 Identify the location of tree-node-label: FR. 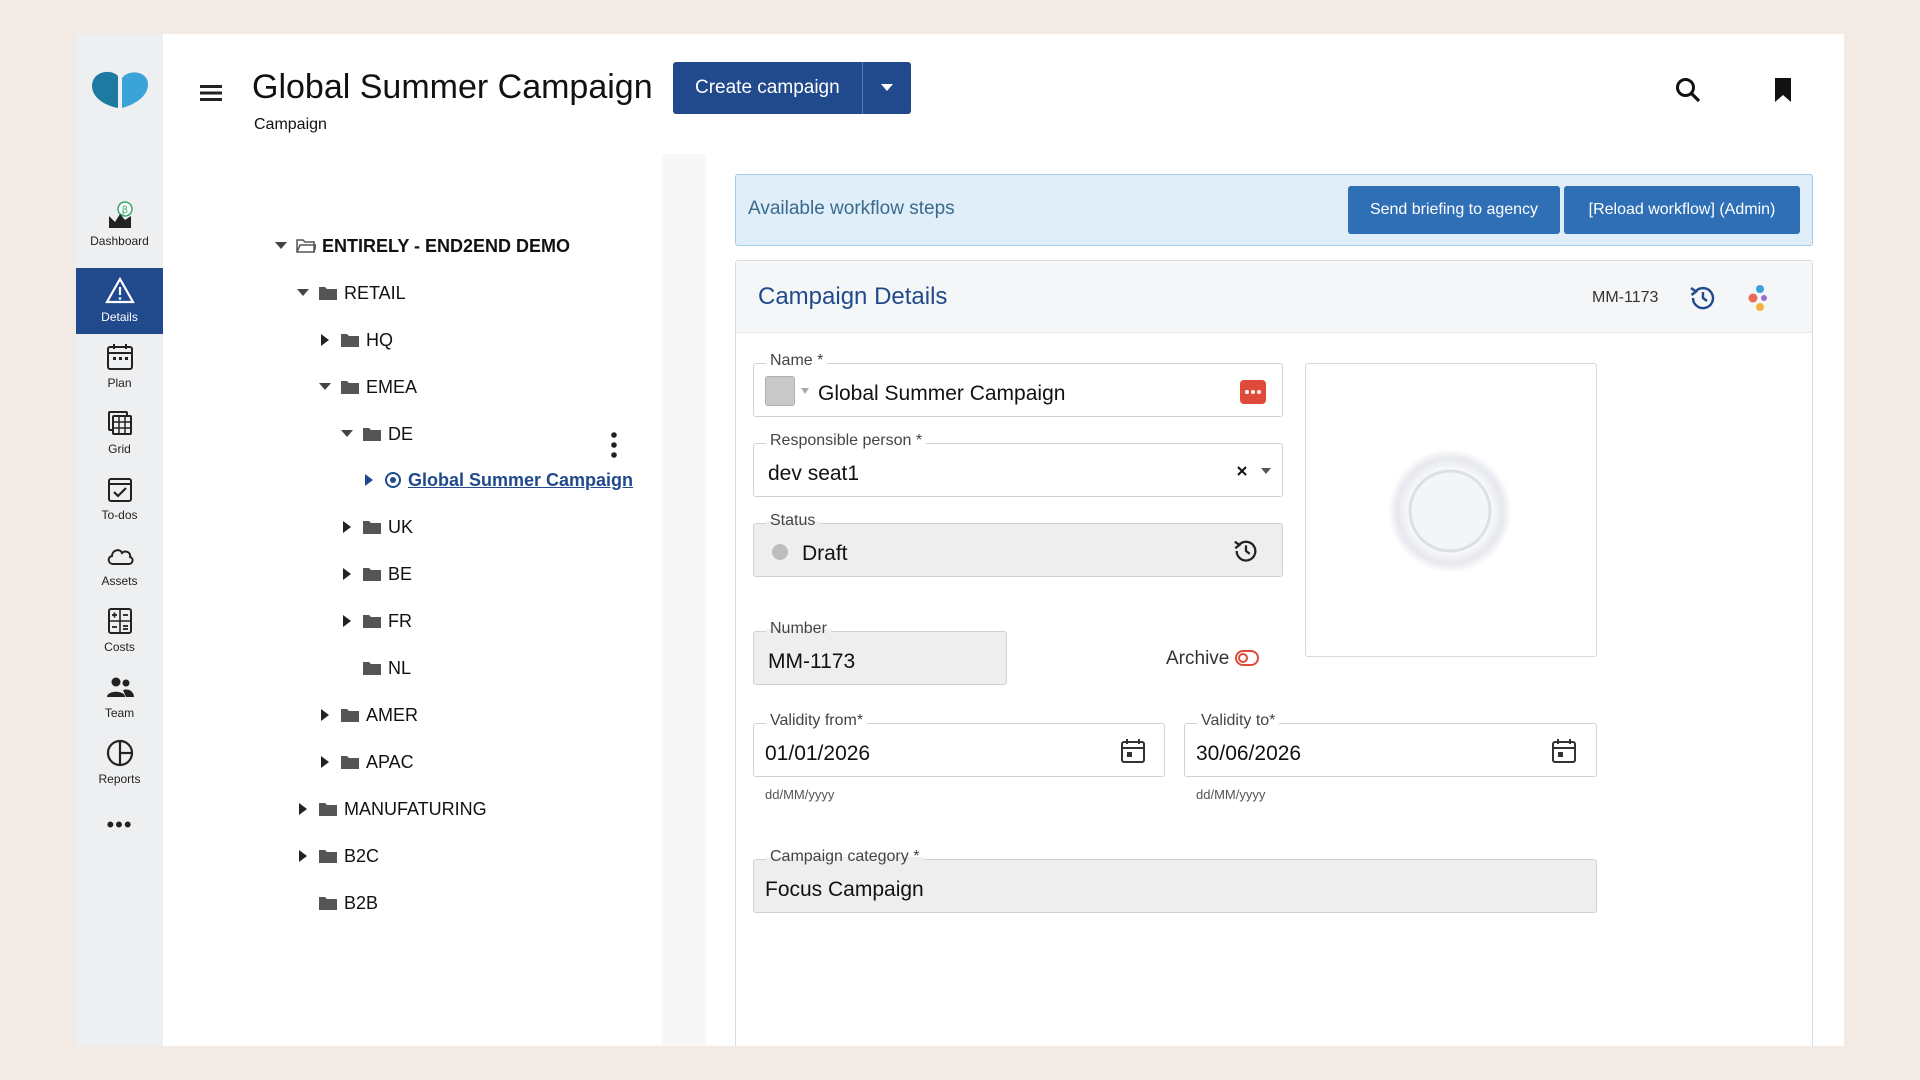
(400, 620).